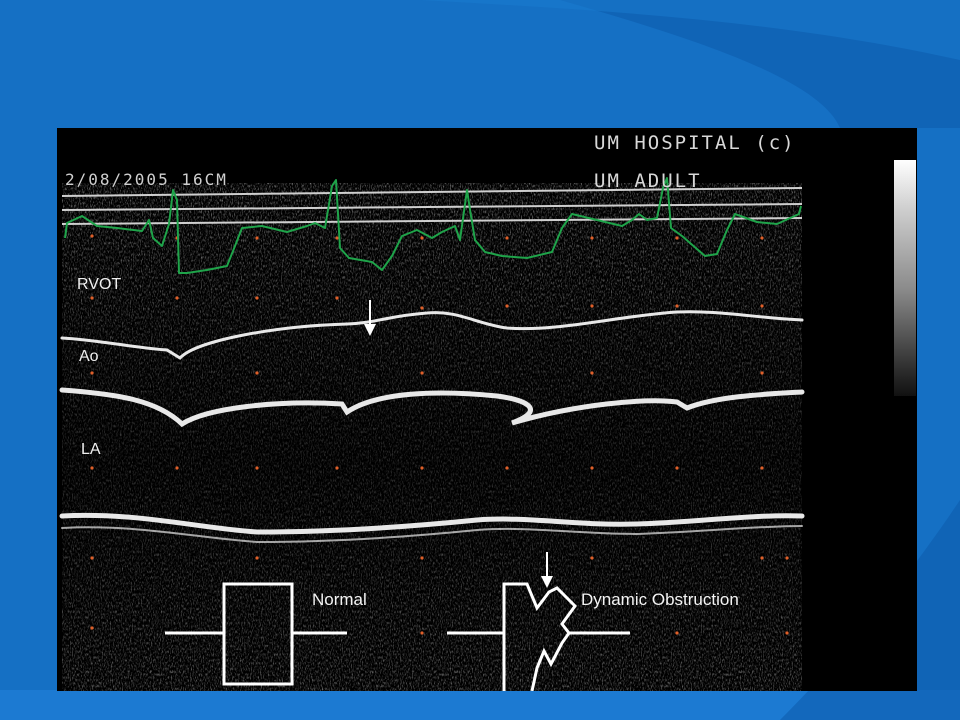 The image size is (960, 720). I want to click on obstruction-caption: Dynamic Obstruction, so click(660, 599).